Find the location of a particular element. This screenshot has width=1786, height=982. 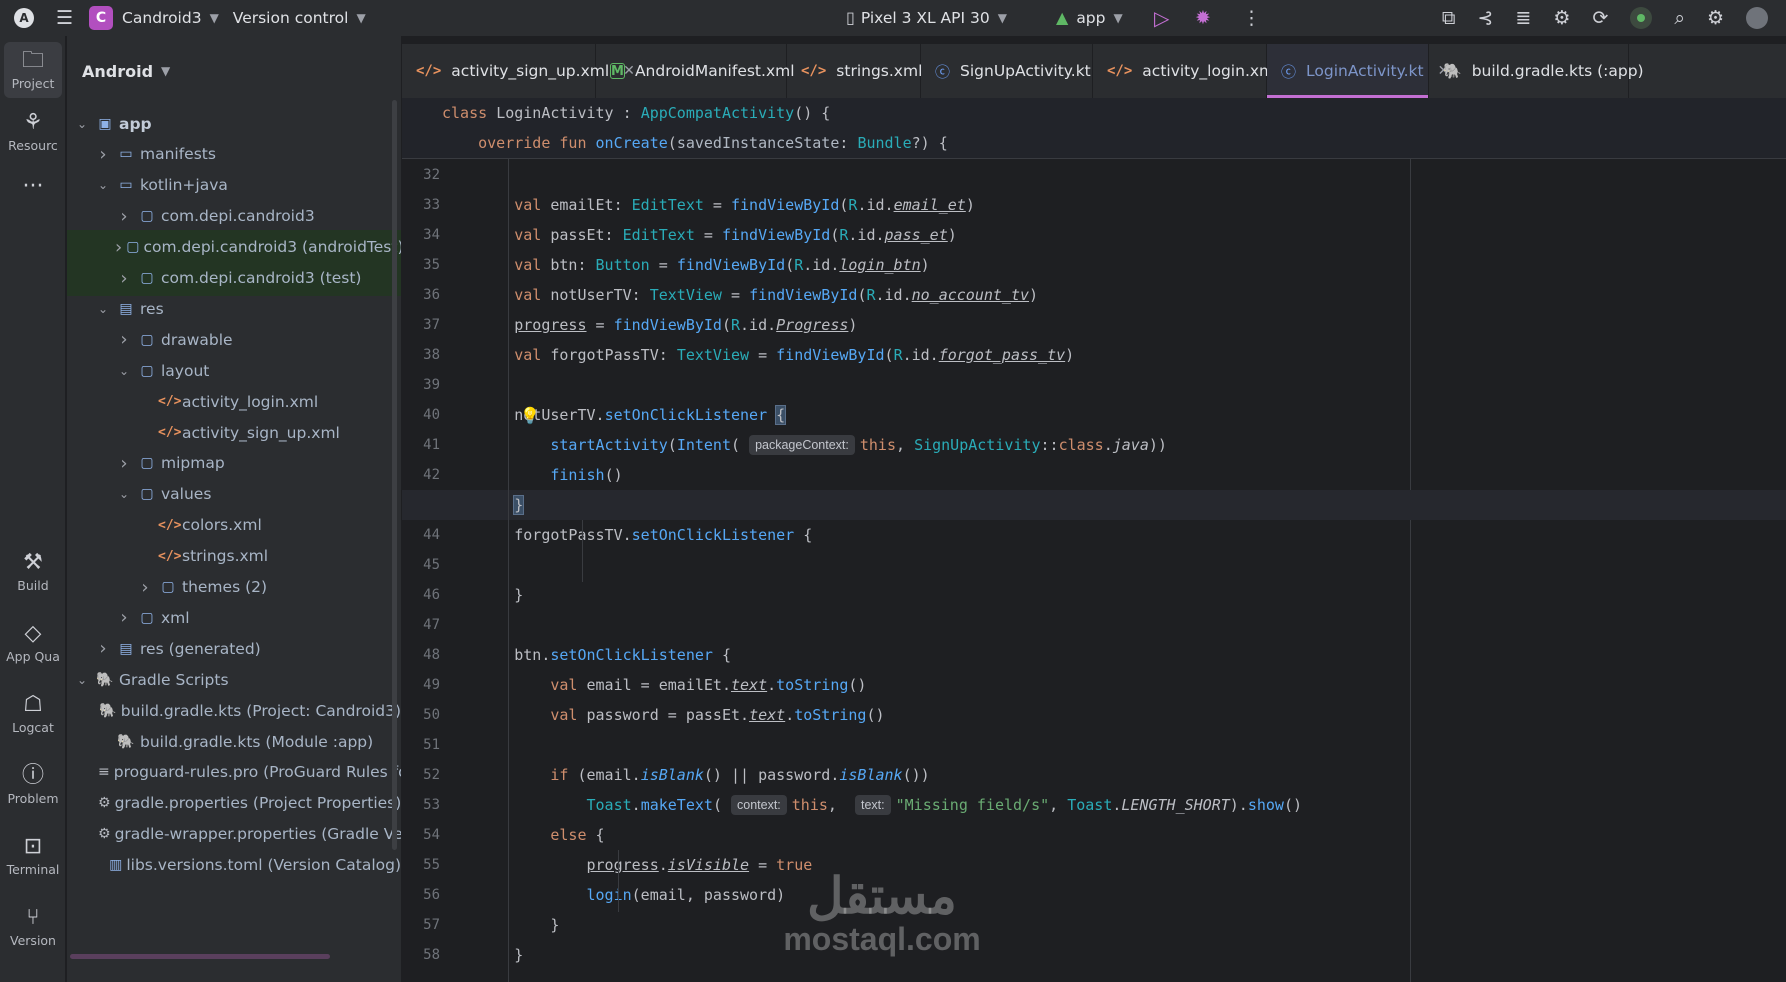

more-tools-button: ··· is located at coordinates (33, 187).